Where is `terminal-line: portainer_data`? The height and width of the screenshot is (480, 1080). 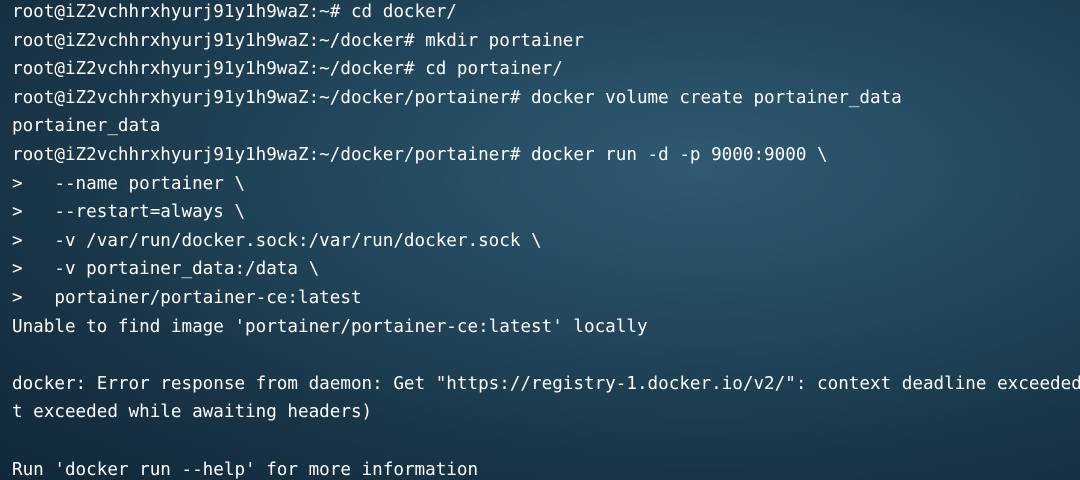 terminal-line: portainer_data is located at coordinates (86, 126).